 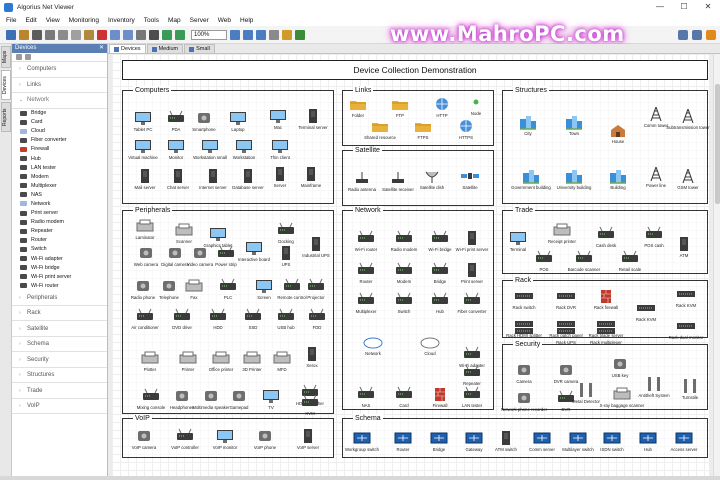 I want to click on menu-inventory: Inventory, so click(x=121, y=20).